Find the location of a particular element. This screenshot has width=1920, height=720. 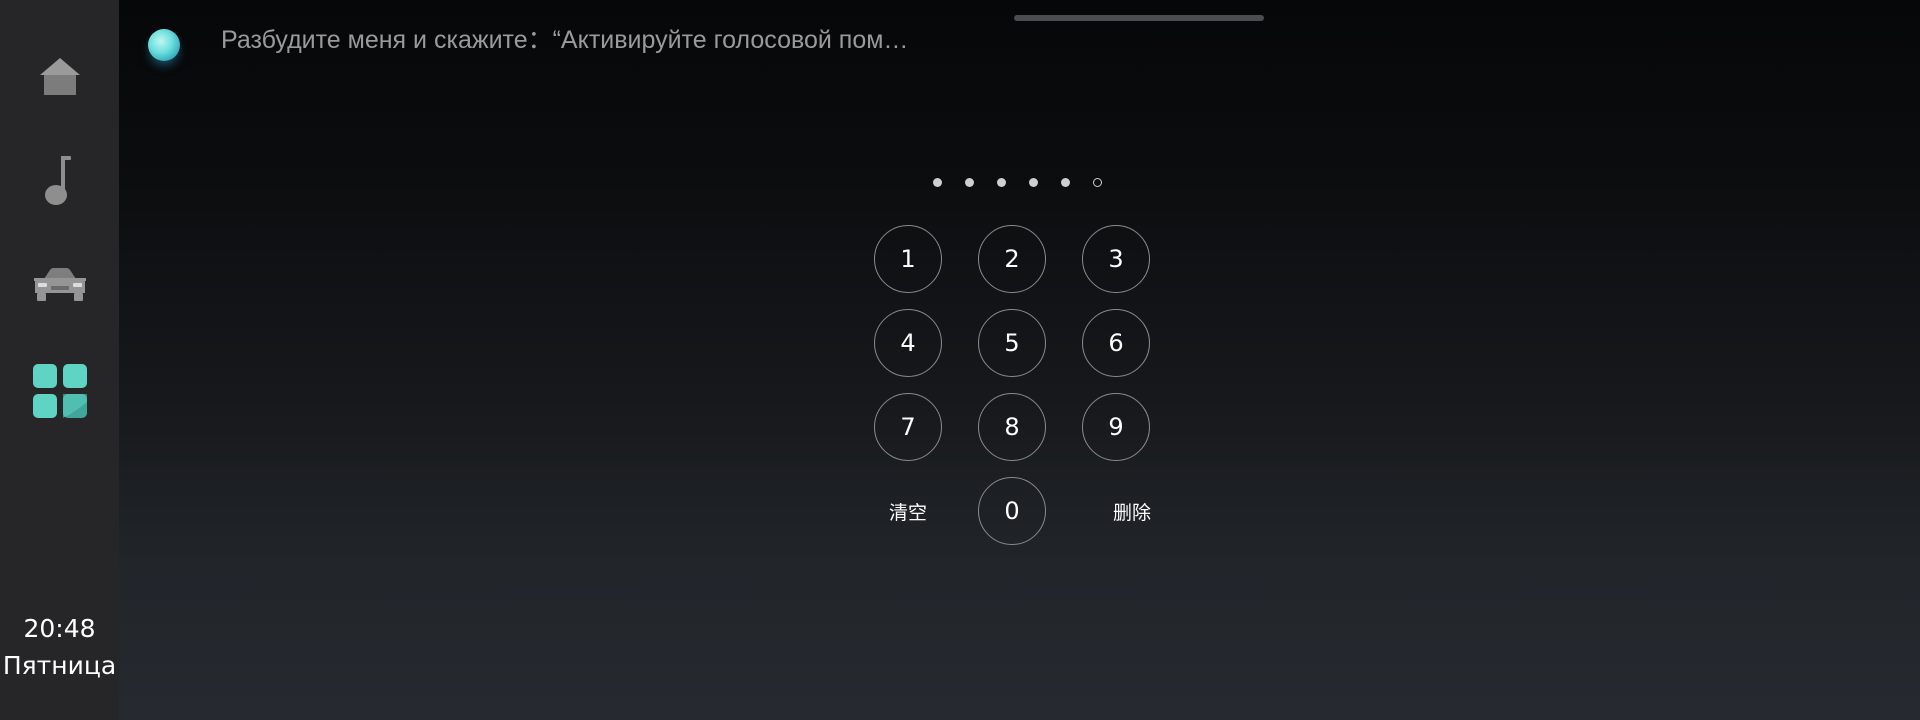

keypad-key-6: 6 is located at coordinates (1116, 343).